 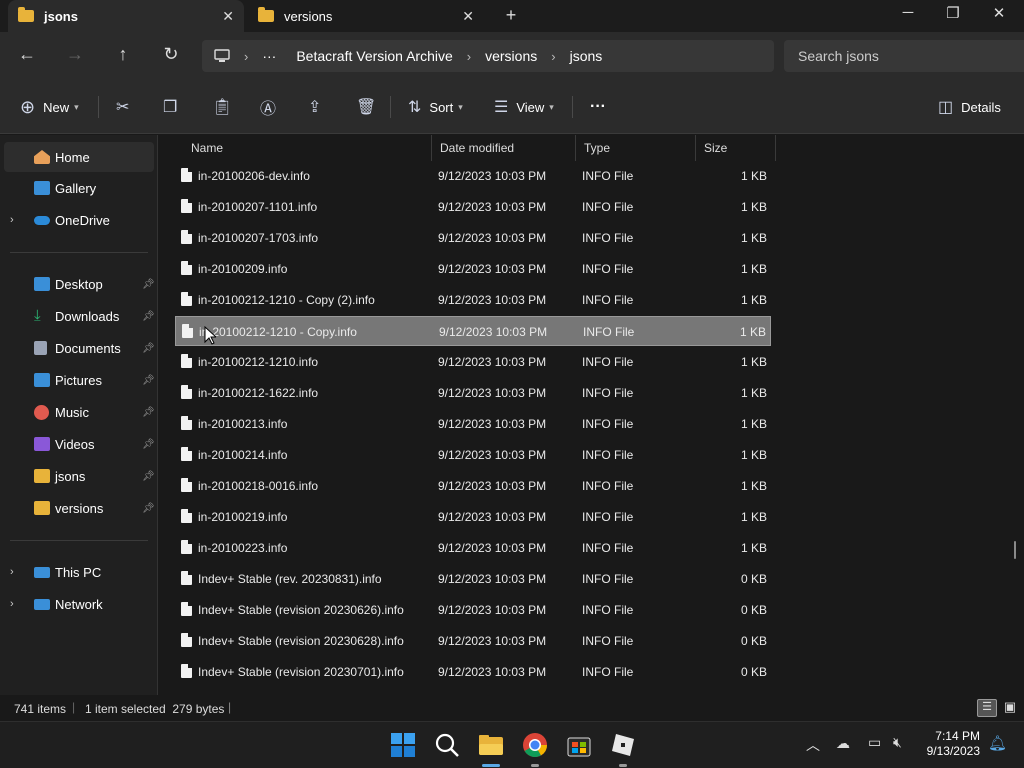 I want to click on chevron-up-icon: ︿, so click(x=813, y=745).